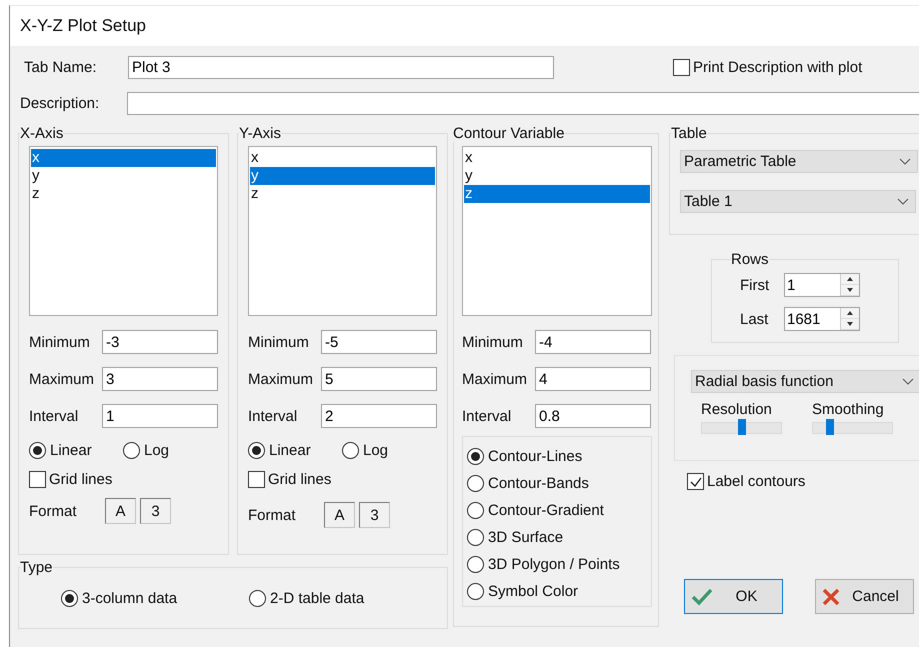  Describe the element at coordinates (695, 481) in the screenshot. I see `label-contours-checkbox` at that location.